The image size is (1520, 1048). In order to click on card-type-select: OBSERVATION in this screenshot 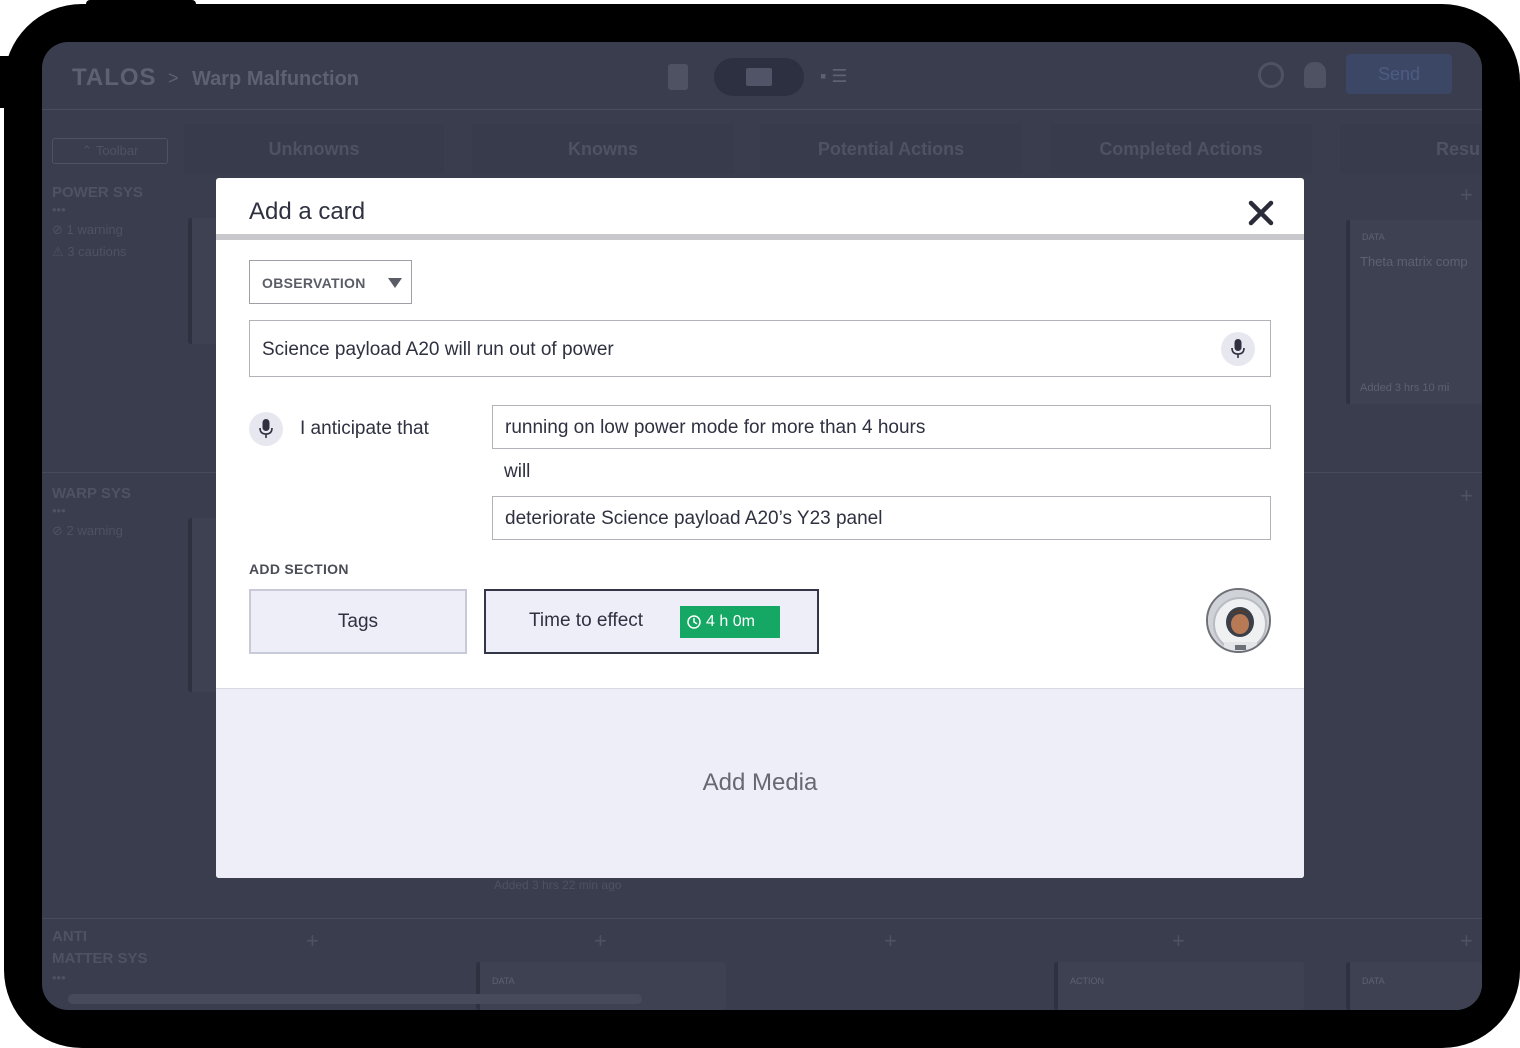, I will do `click(330, 282)`.